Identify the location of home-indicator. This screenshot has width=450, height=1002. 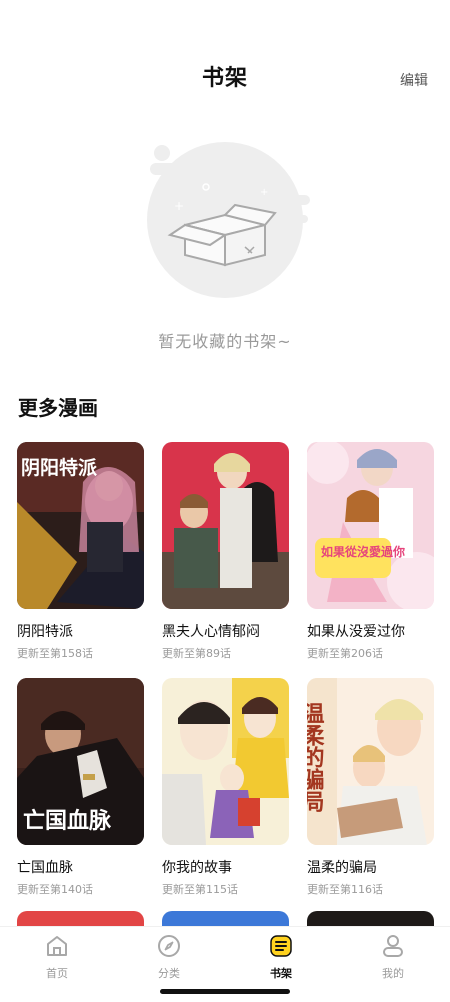
(225, 991).